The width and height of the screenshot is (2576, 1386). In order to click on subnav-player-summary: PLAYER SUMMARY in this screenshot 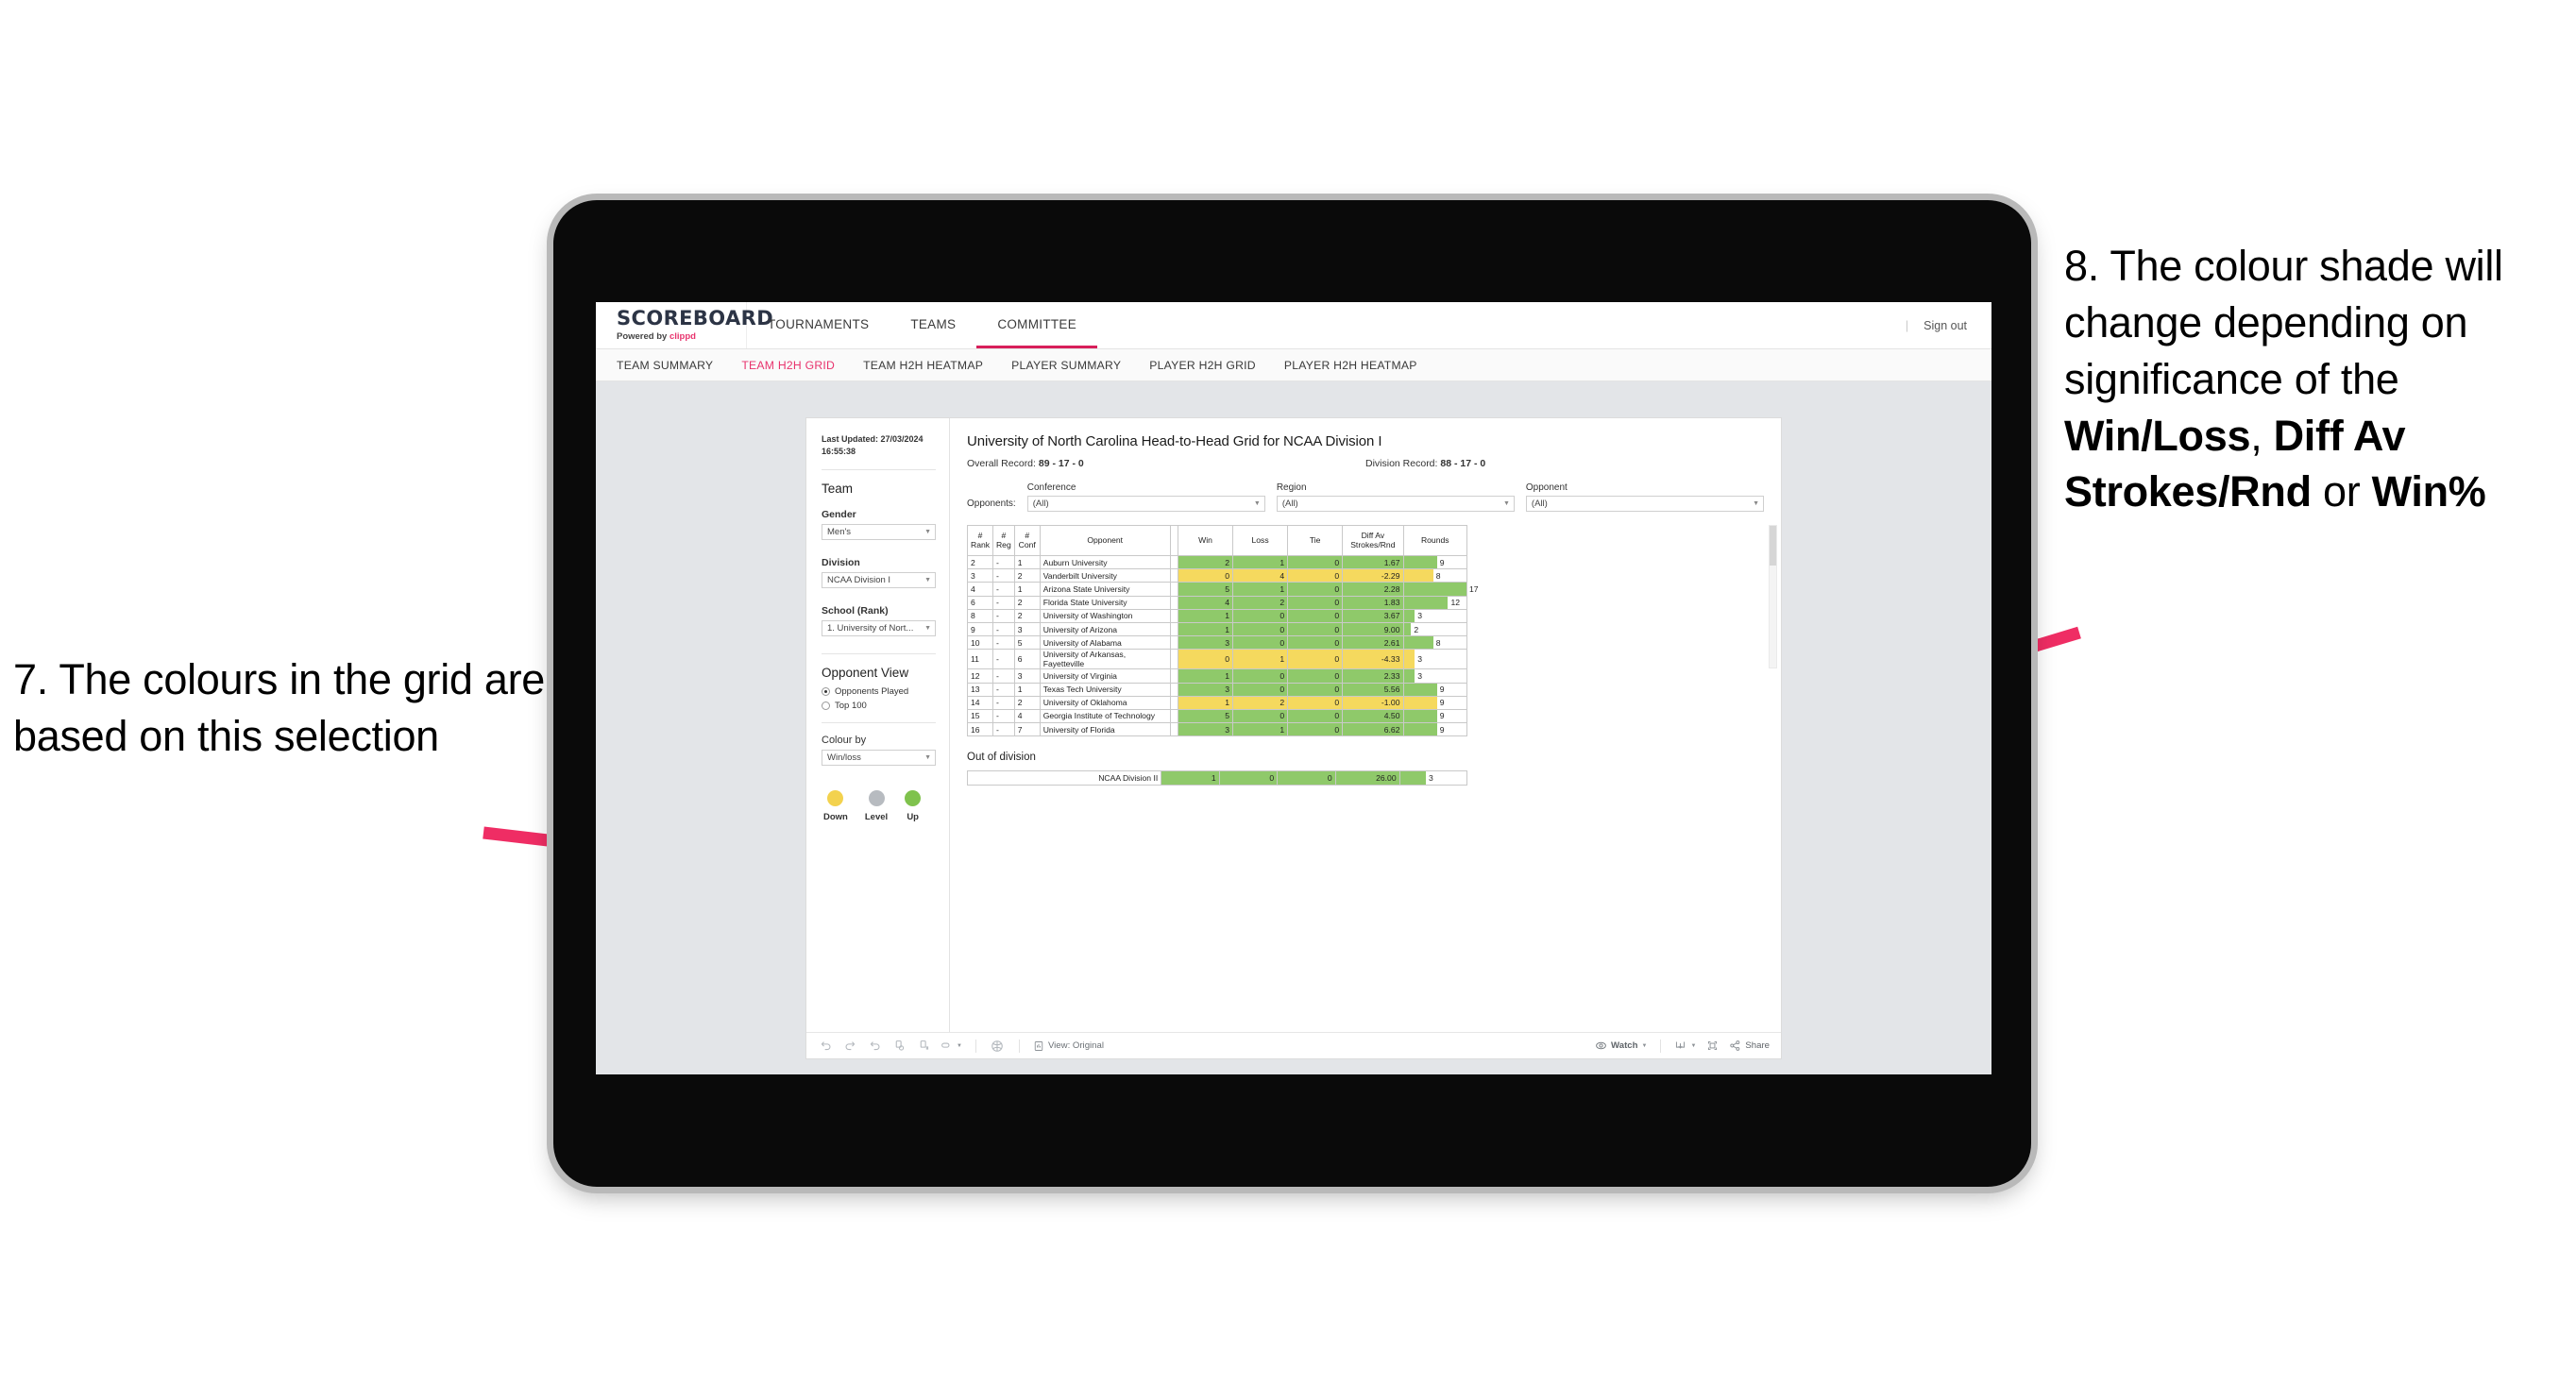, I will do `click(1066, 365)`.